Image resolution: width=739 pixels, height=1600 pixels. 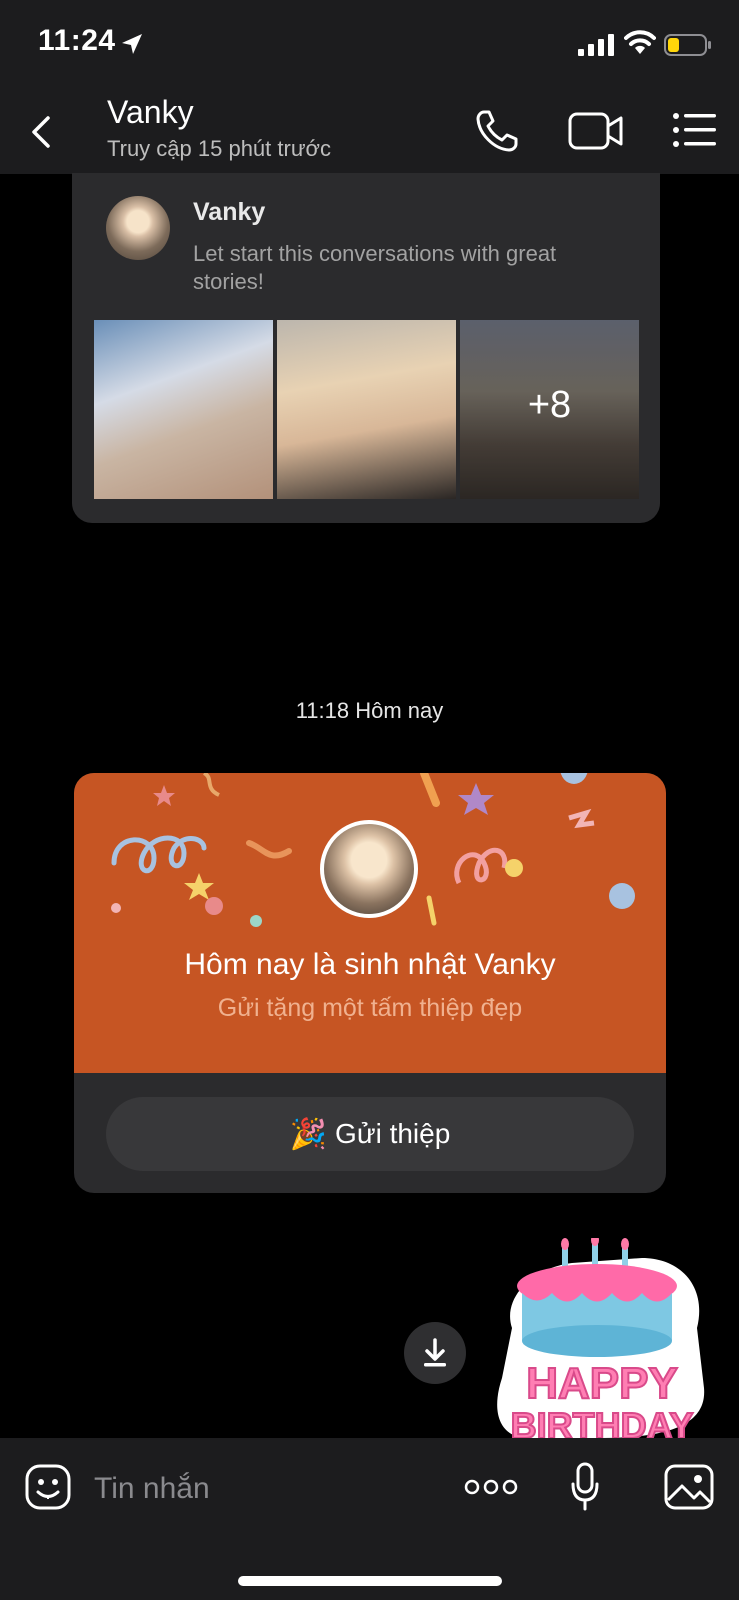 What do you see at coordinates (596, 45) in the screenshot?
I see `signal-icon` at bounding box center [596, 45].